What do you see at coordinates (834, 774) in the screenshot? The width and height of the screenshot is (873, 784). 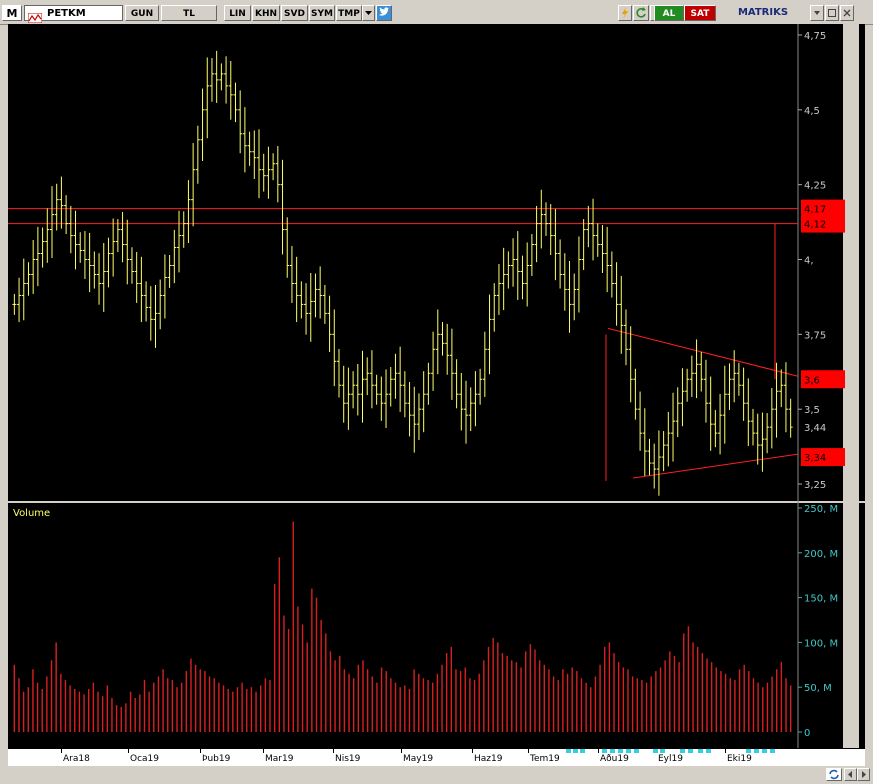 I see `sync-icon` at bounding box center [834, 774].